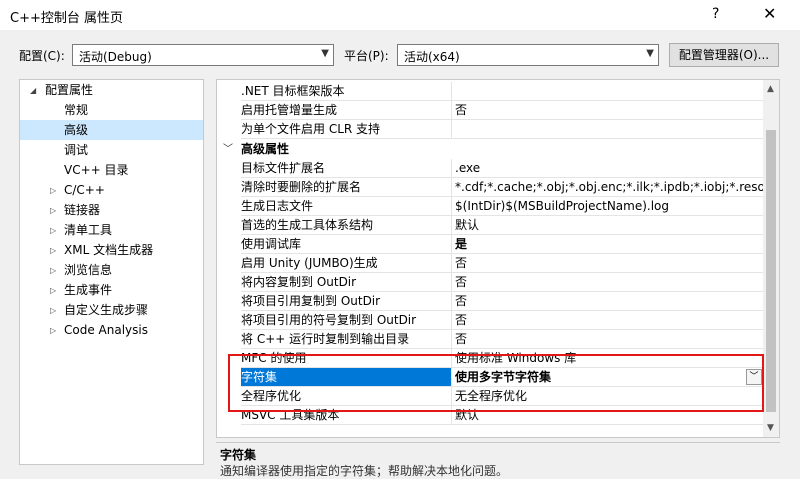  What do you see at coordinates (106, 310) in the screenshot?
I see `tree-item-custom-build: 自定义生成步骤` at bounding box center [106, 310].